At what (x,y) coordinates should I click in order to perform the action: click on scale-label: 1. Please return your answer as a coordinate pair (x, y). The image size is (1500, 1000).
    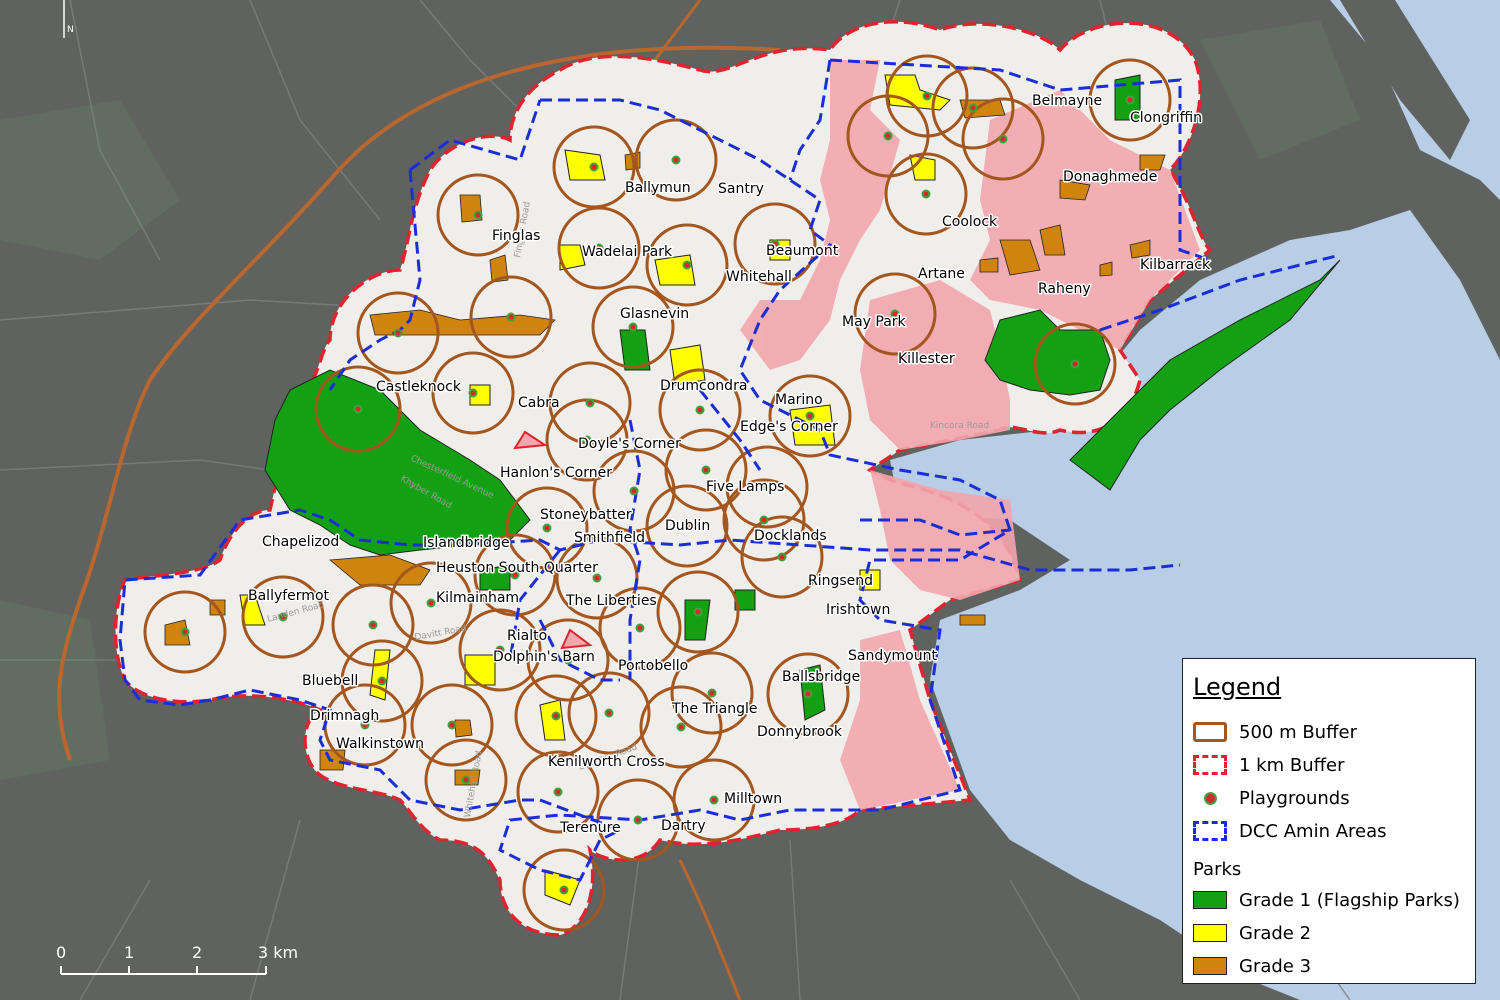
    Looking at the image, I should click on (129, 952).